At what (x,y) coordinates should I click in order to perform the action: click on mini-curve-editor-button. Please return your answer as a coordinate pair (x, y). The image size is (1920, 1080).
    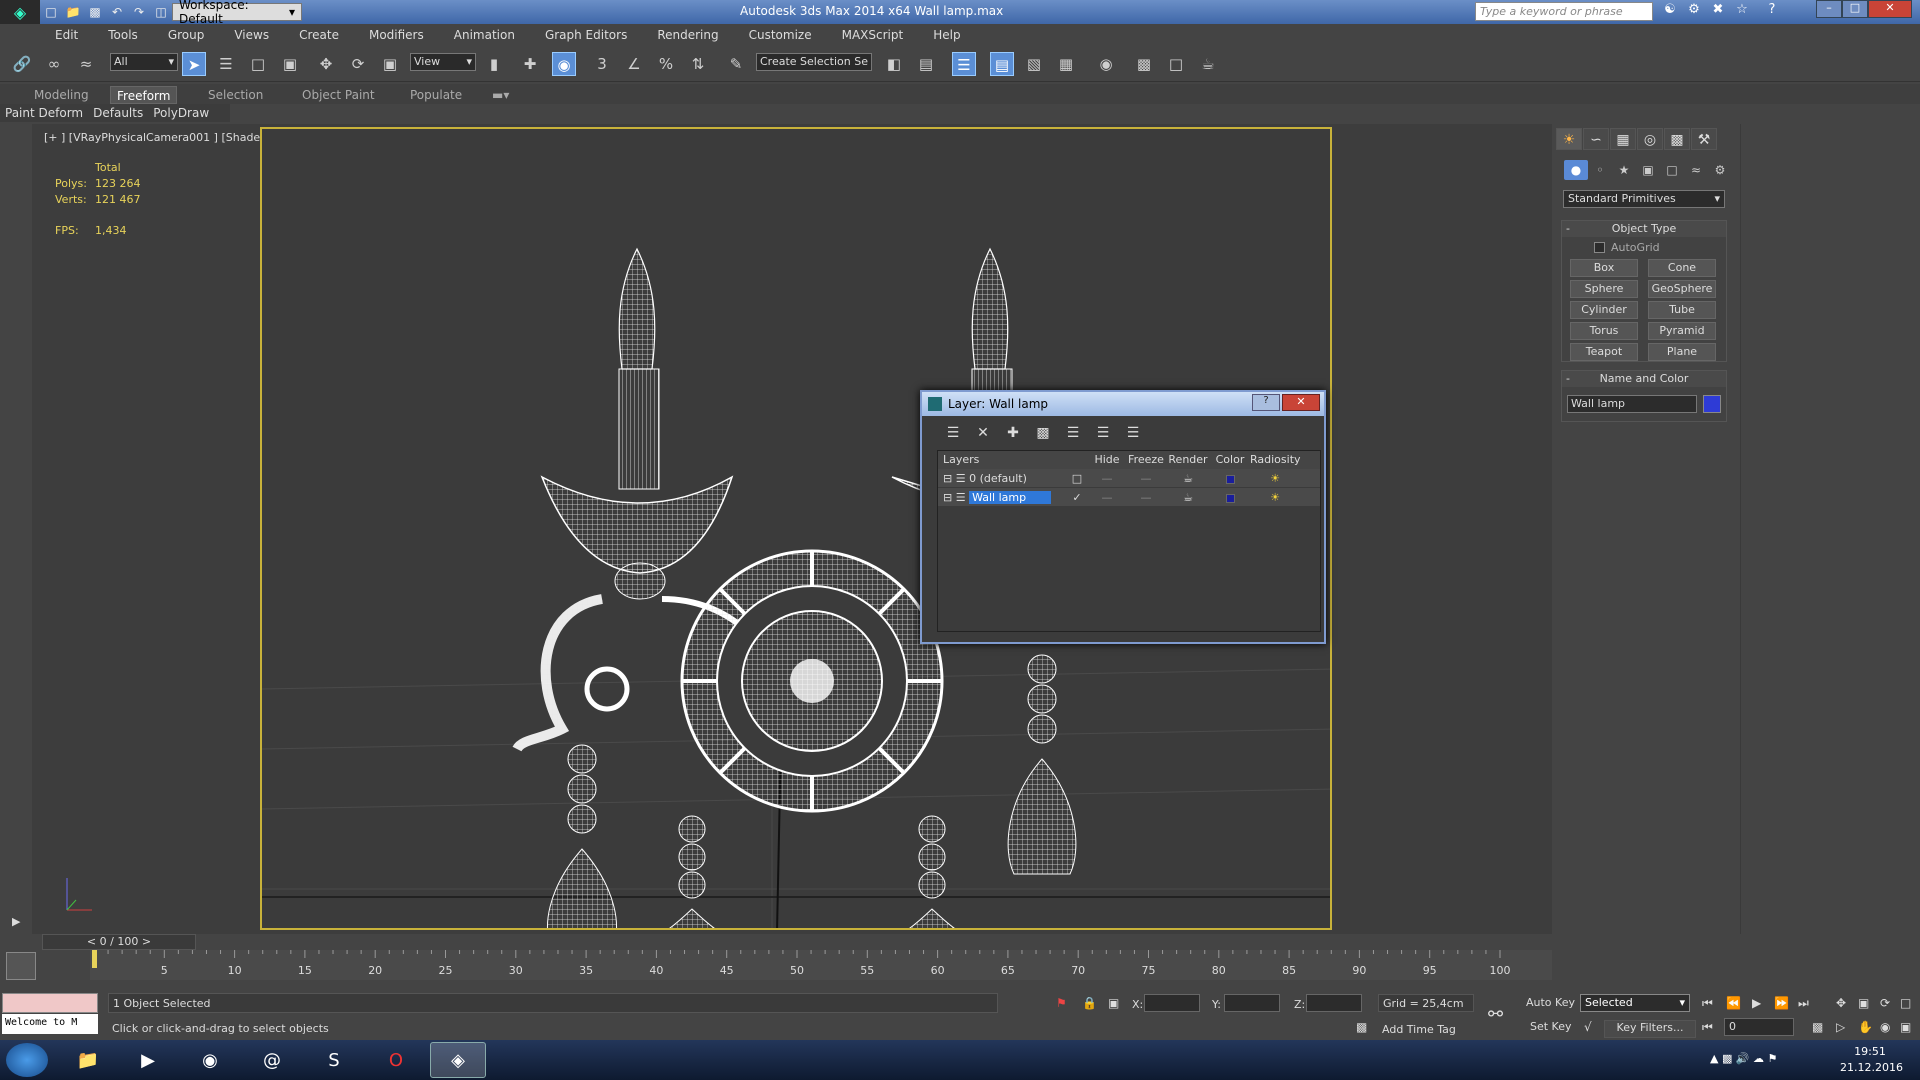
    Looking at the image, I should click on (21, 966).